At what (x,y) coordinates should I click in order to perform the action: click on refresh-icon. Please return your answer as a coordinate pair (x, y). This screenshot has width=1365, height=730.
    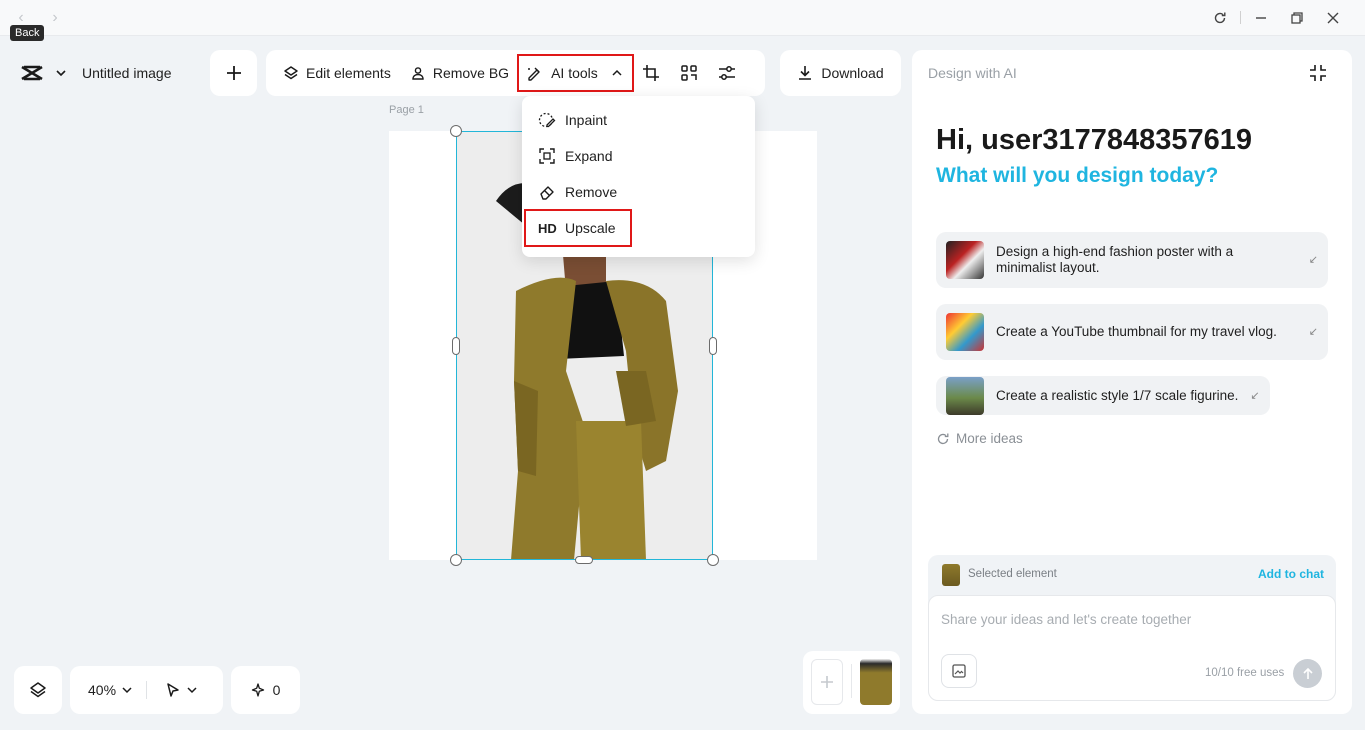
    Looking at the image, I should click on (943, 439).